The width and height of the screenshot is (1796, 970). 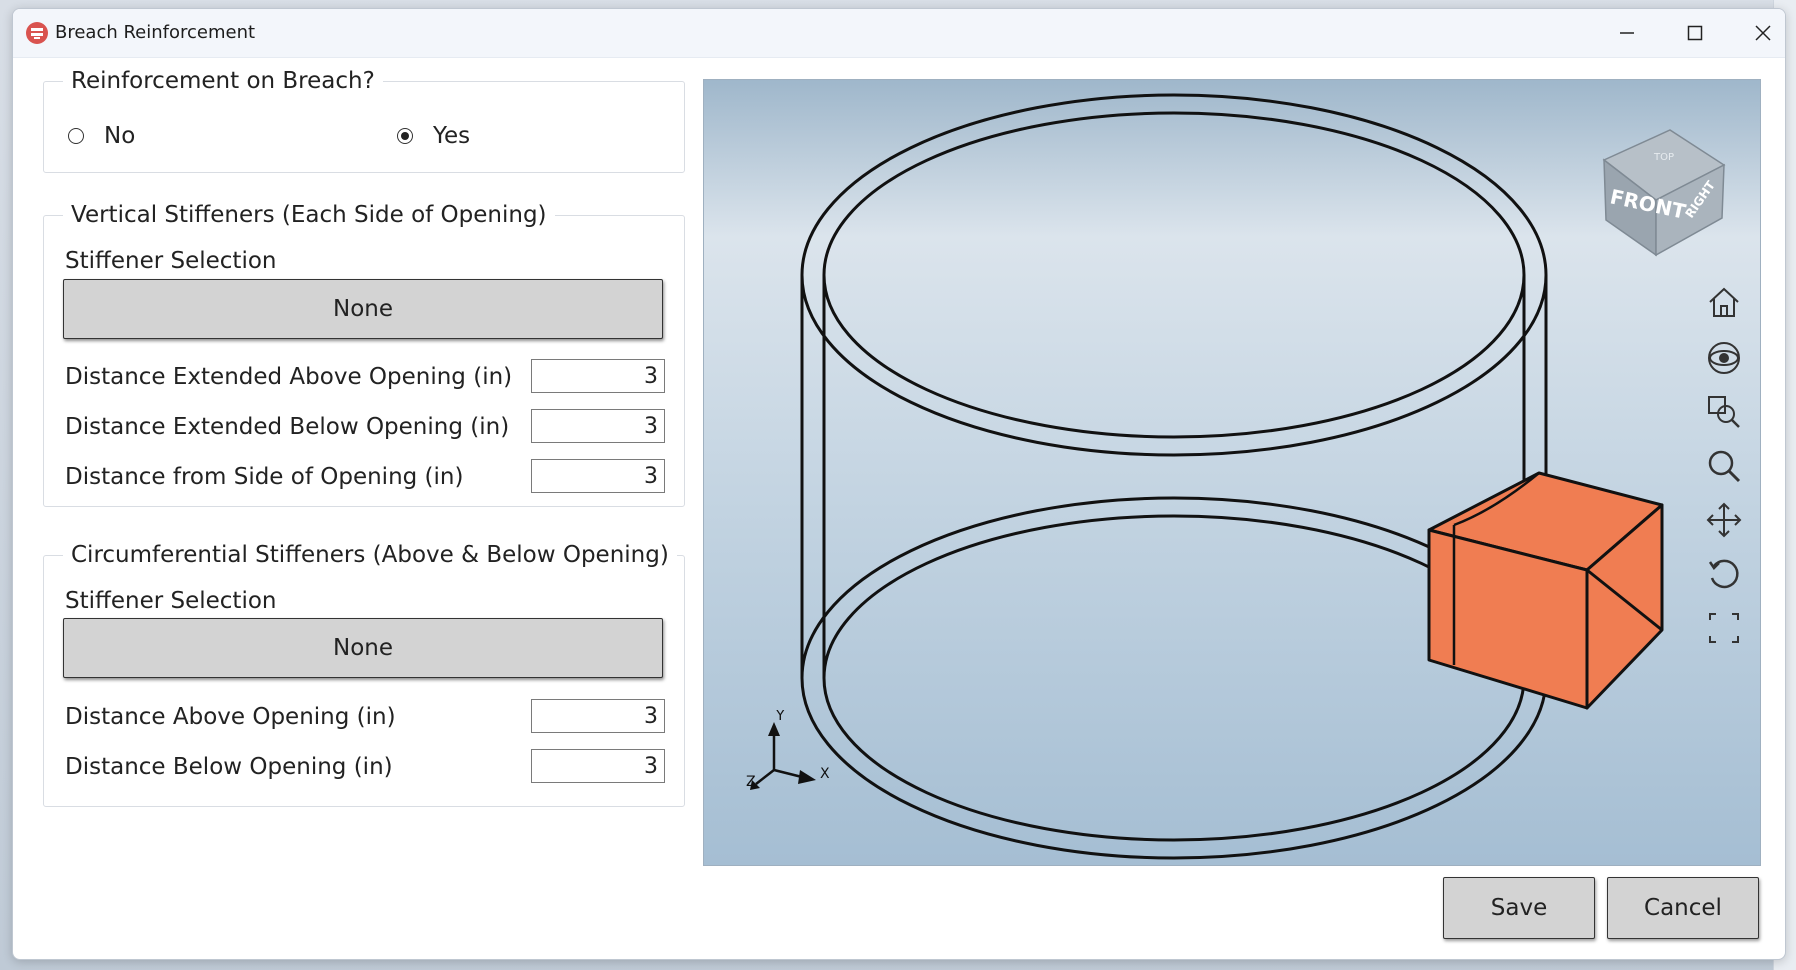 I want to click on home-view-button, so click(x=1724, y=302).